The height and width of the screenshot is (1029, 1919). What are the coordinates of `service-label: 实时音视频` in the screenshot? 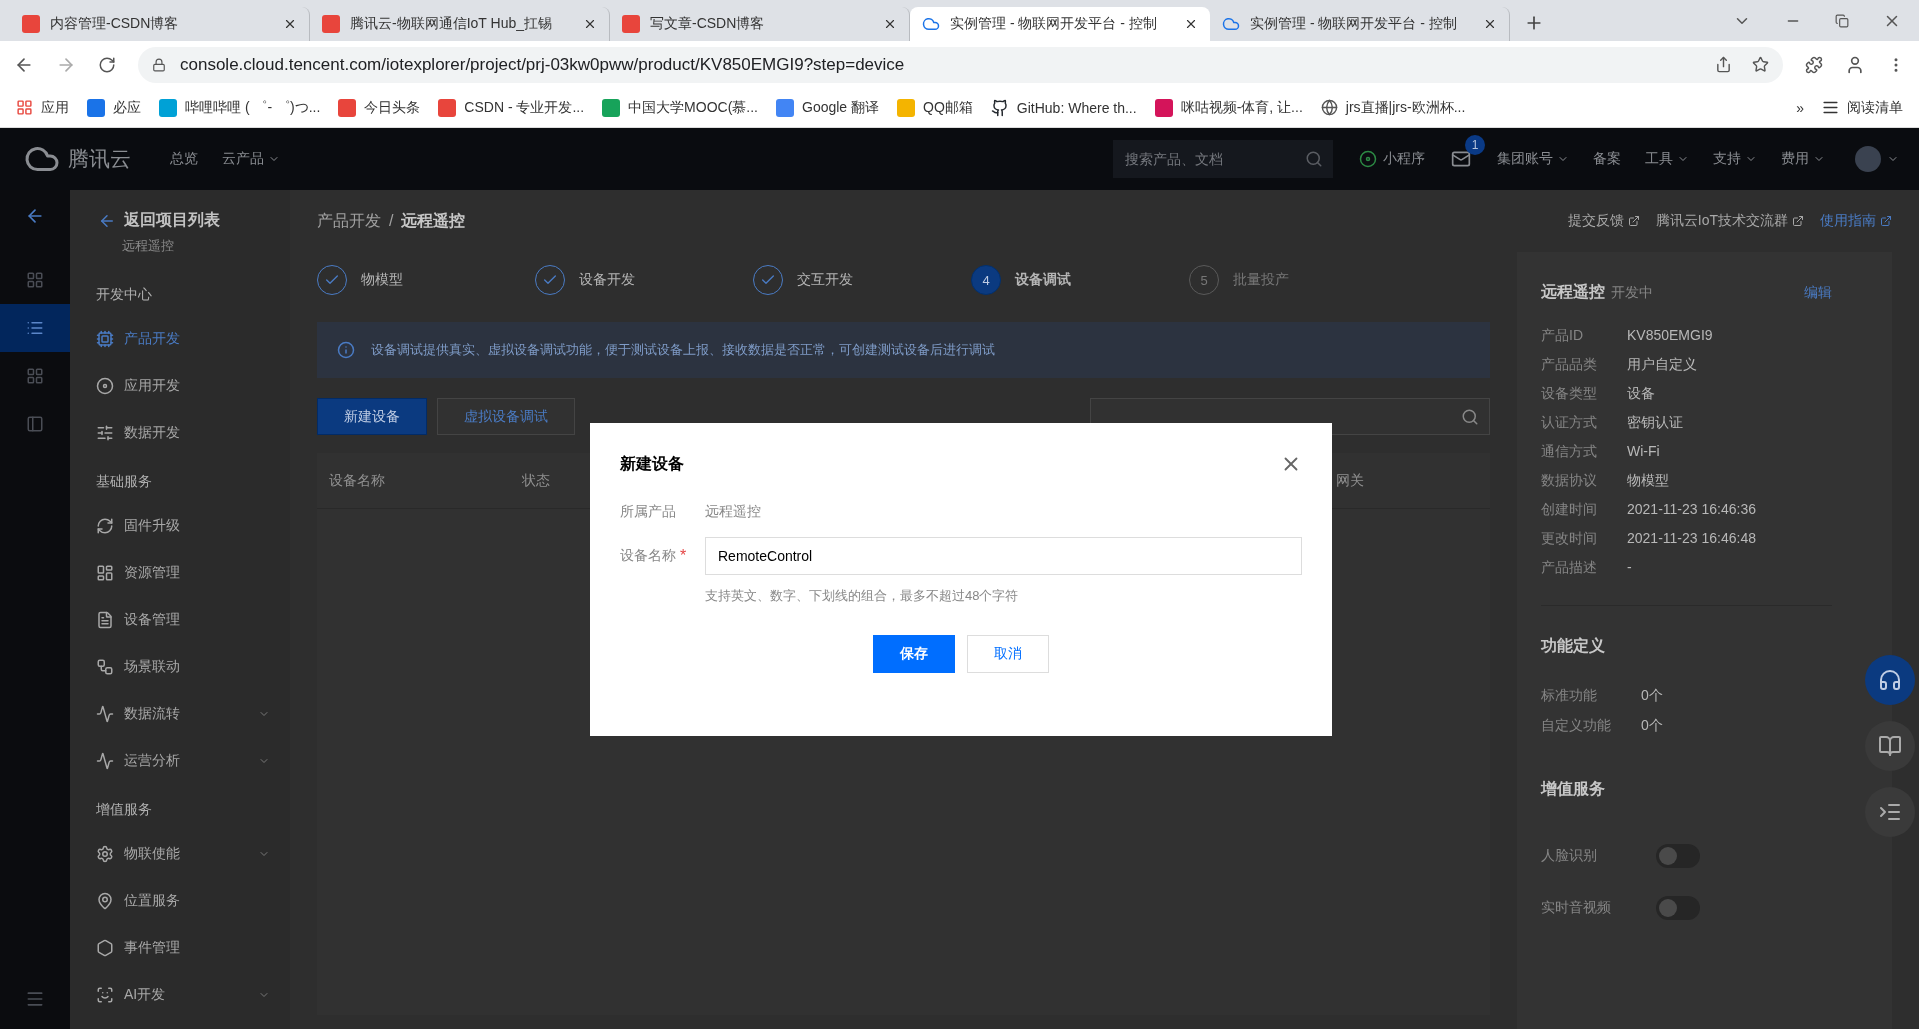 It's located at (1576, 908).